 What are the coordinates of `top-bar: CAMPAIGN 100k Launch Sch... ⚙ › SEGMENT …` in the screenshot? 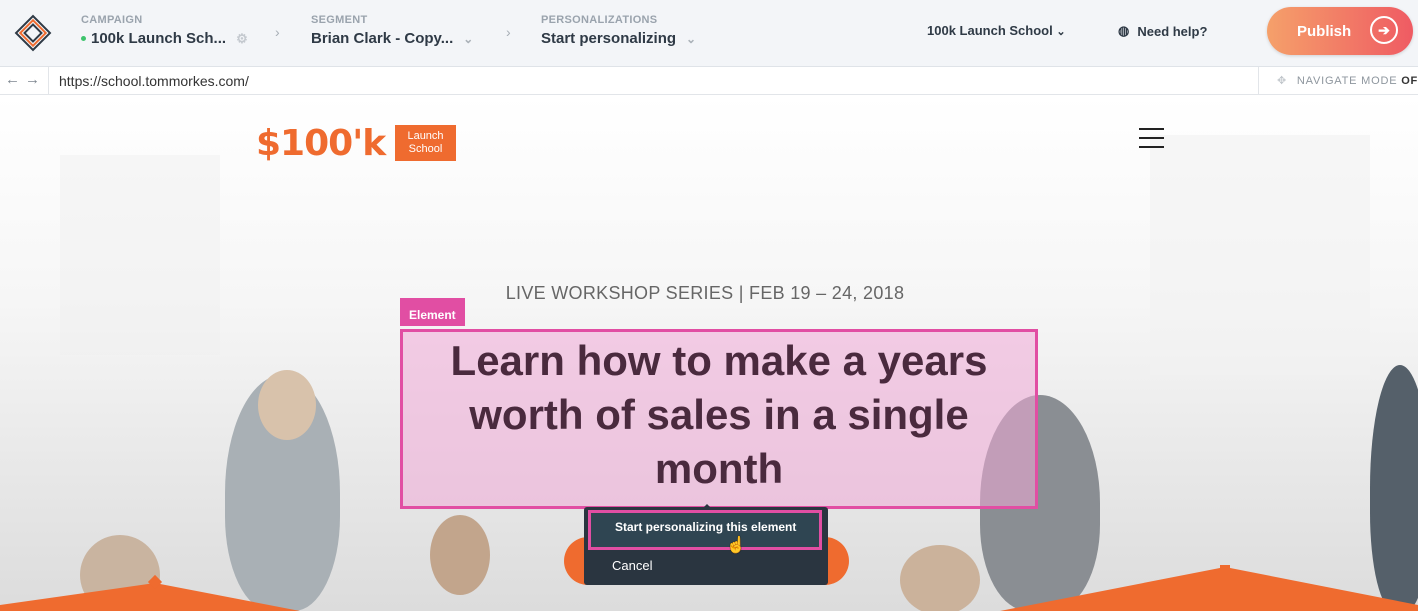 It's located at (709, 33).